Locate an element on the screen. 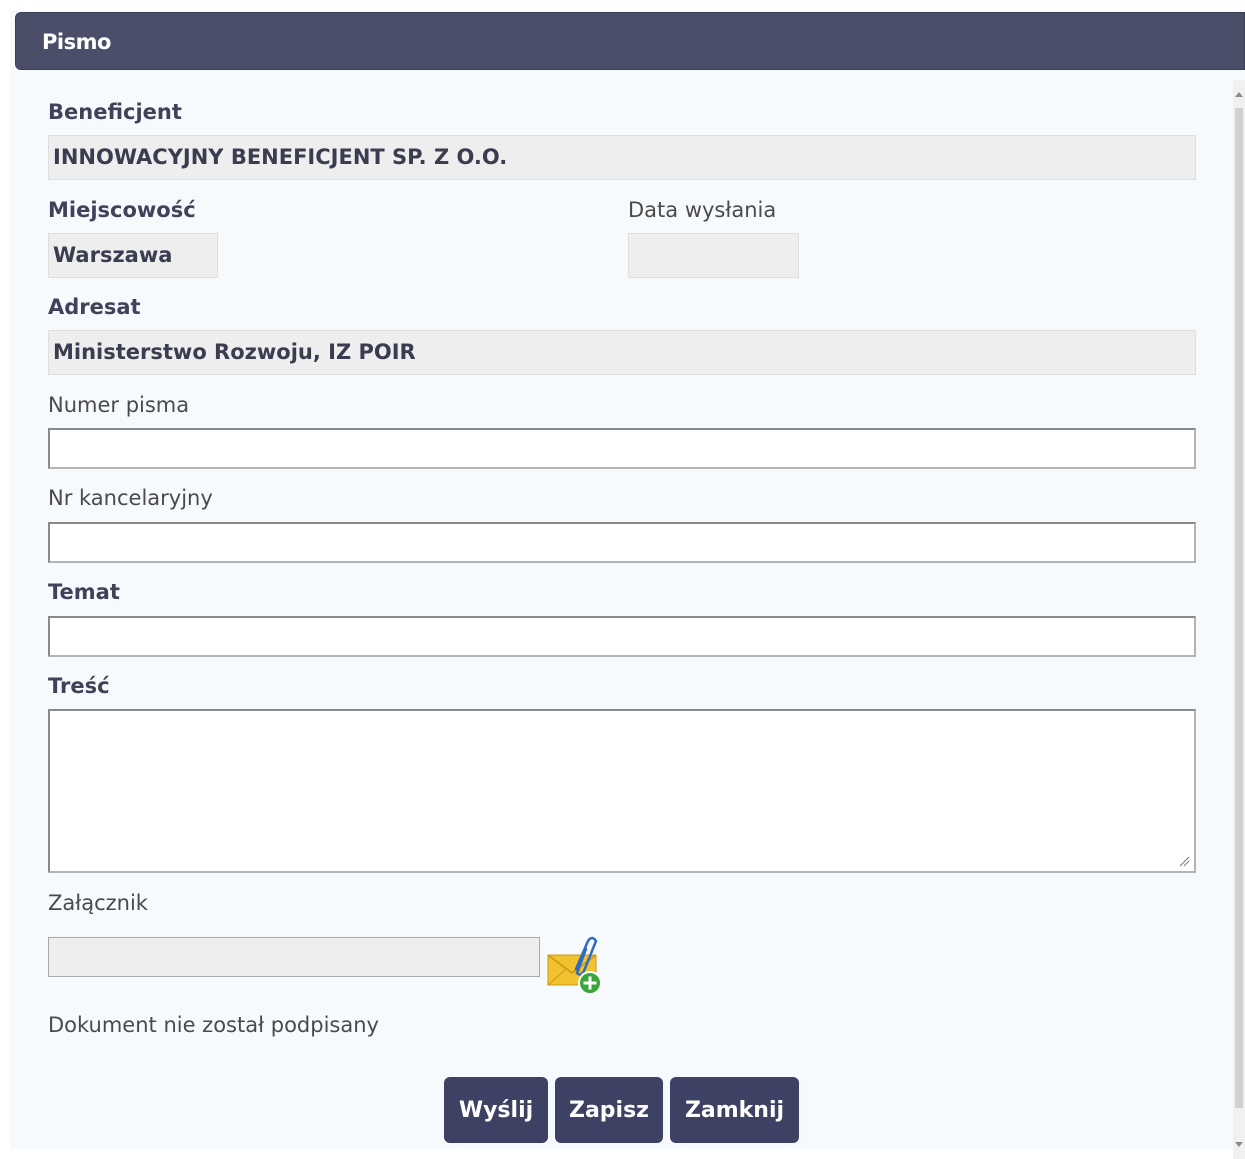 This screenshot has height=1159, width=1245. temat-input is located at coordinates (622, 636).